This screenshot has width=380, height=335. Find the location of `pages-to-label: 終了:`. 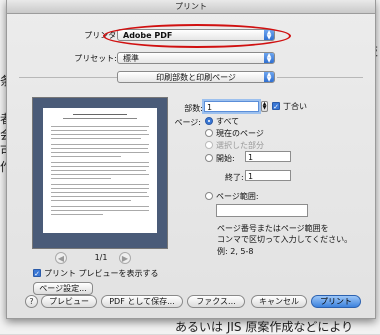

pages-to-label: 終了: is located at coordinates (234, 177).